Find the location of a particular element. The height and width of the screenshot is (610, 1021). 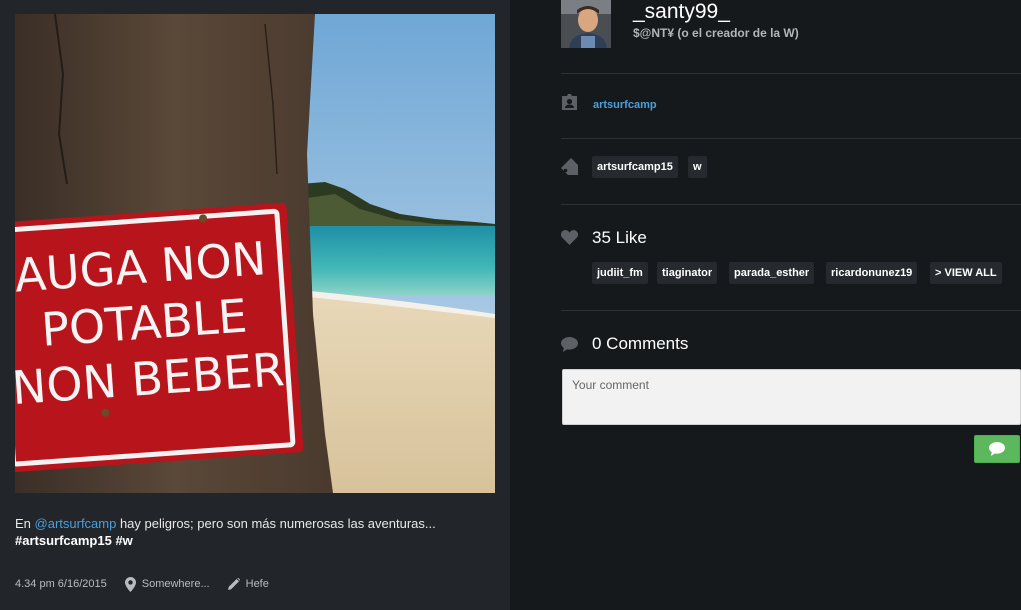

post-timestamp: 4.34 pm 6/16/2015 is located at coordinates (61, 584).